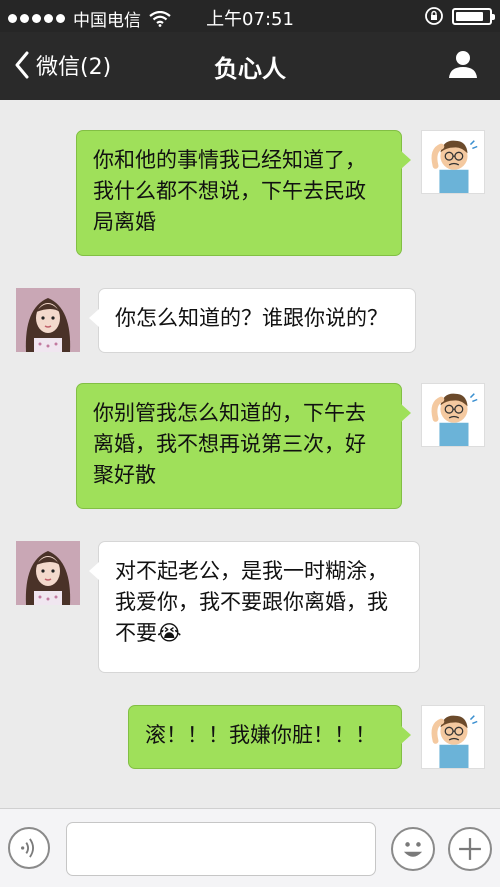 The width and height of the screenshot is (500, 887). What do you see at coordinates (221, 849) in the screenshot?
I see `message-input` at bounding box center [221, 849].